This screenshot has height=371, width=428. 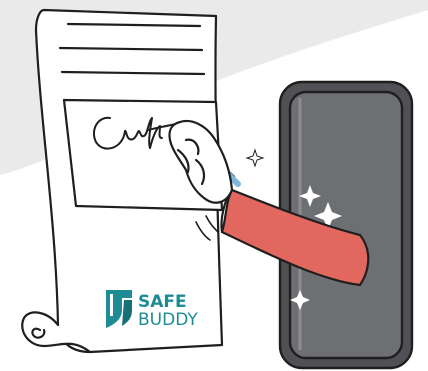 What do you see at coordinates (168, 320) in the screenshot?
I see `logo-text-buddy: BUDDY` at bounding box center [168, 320].